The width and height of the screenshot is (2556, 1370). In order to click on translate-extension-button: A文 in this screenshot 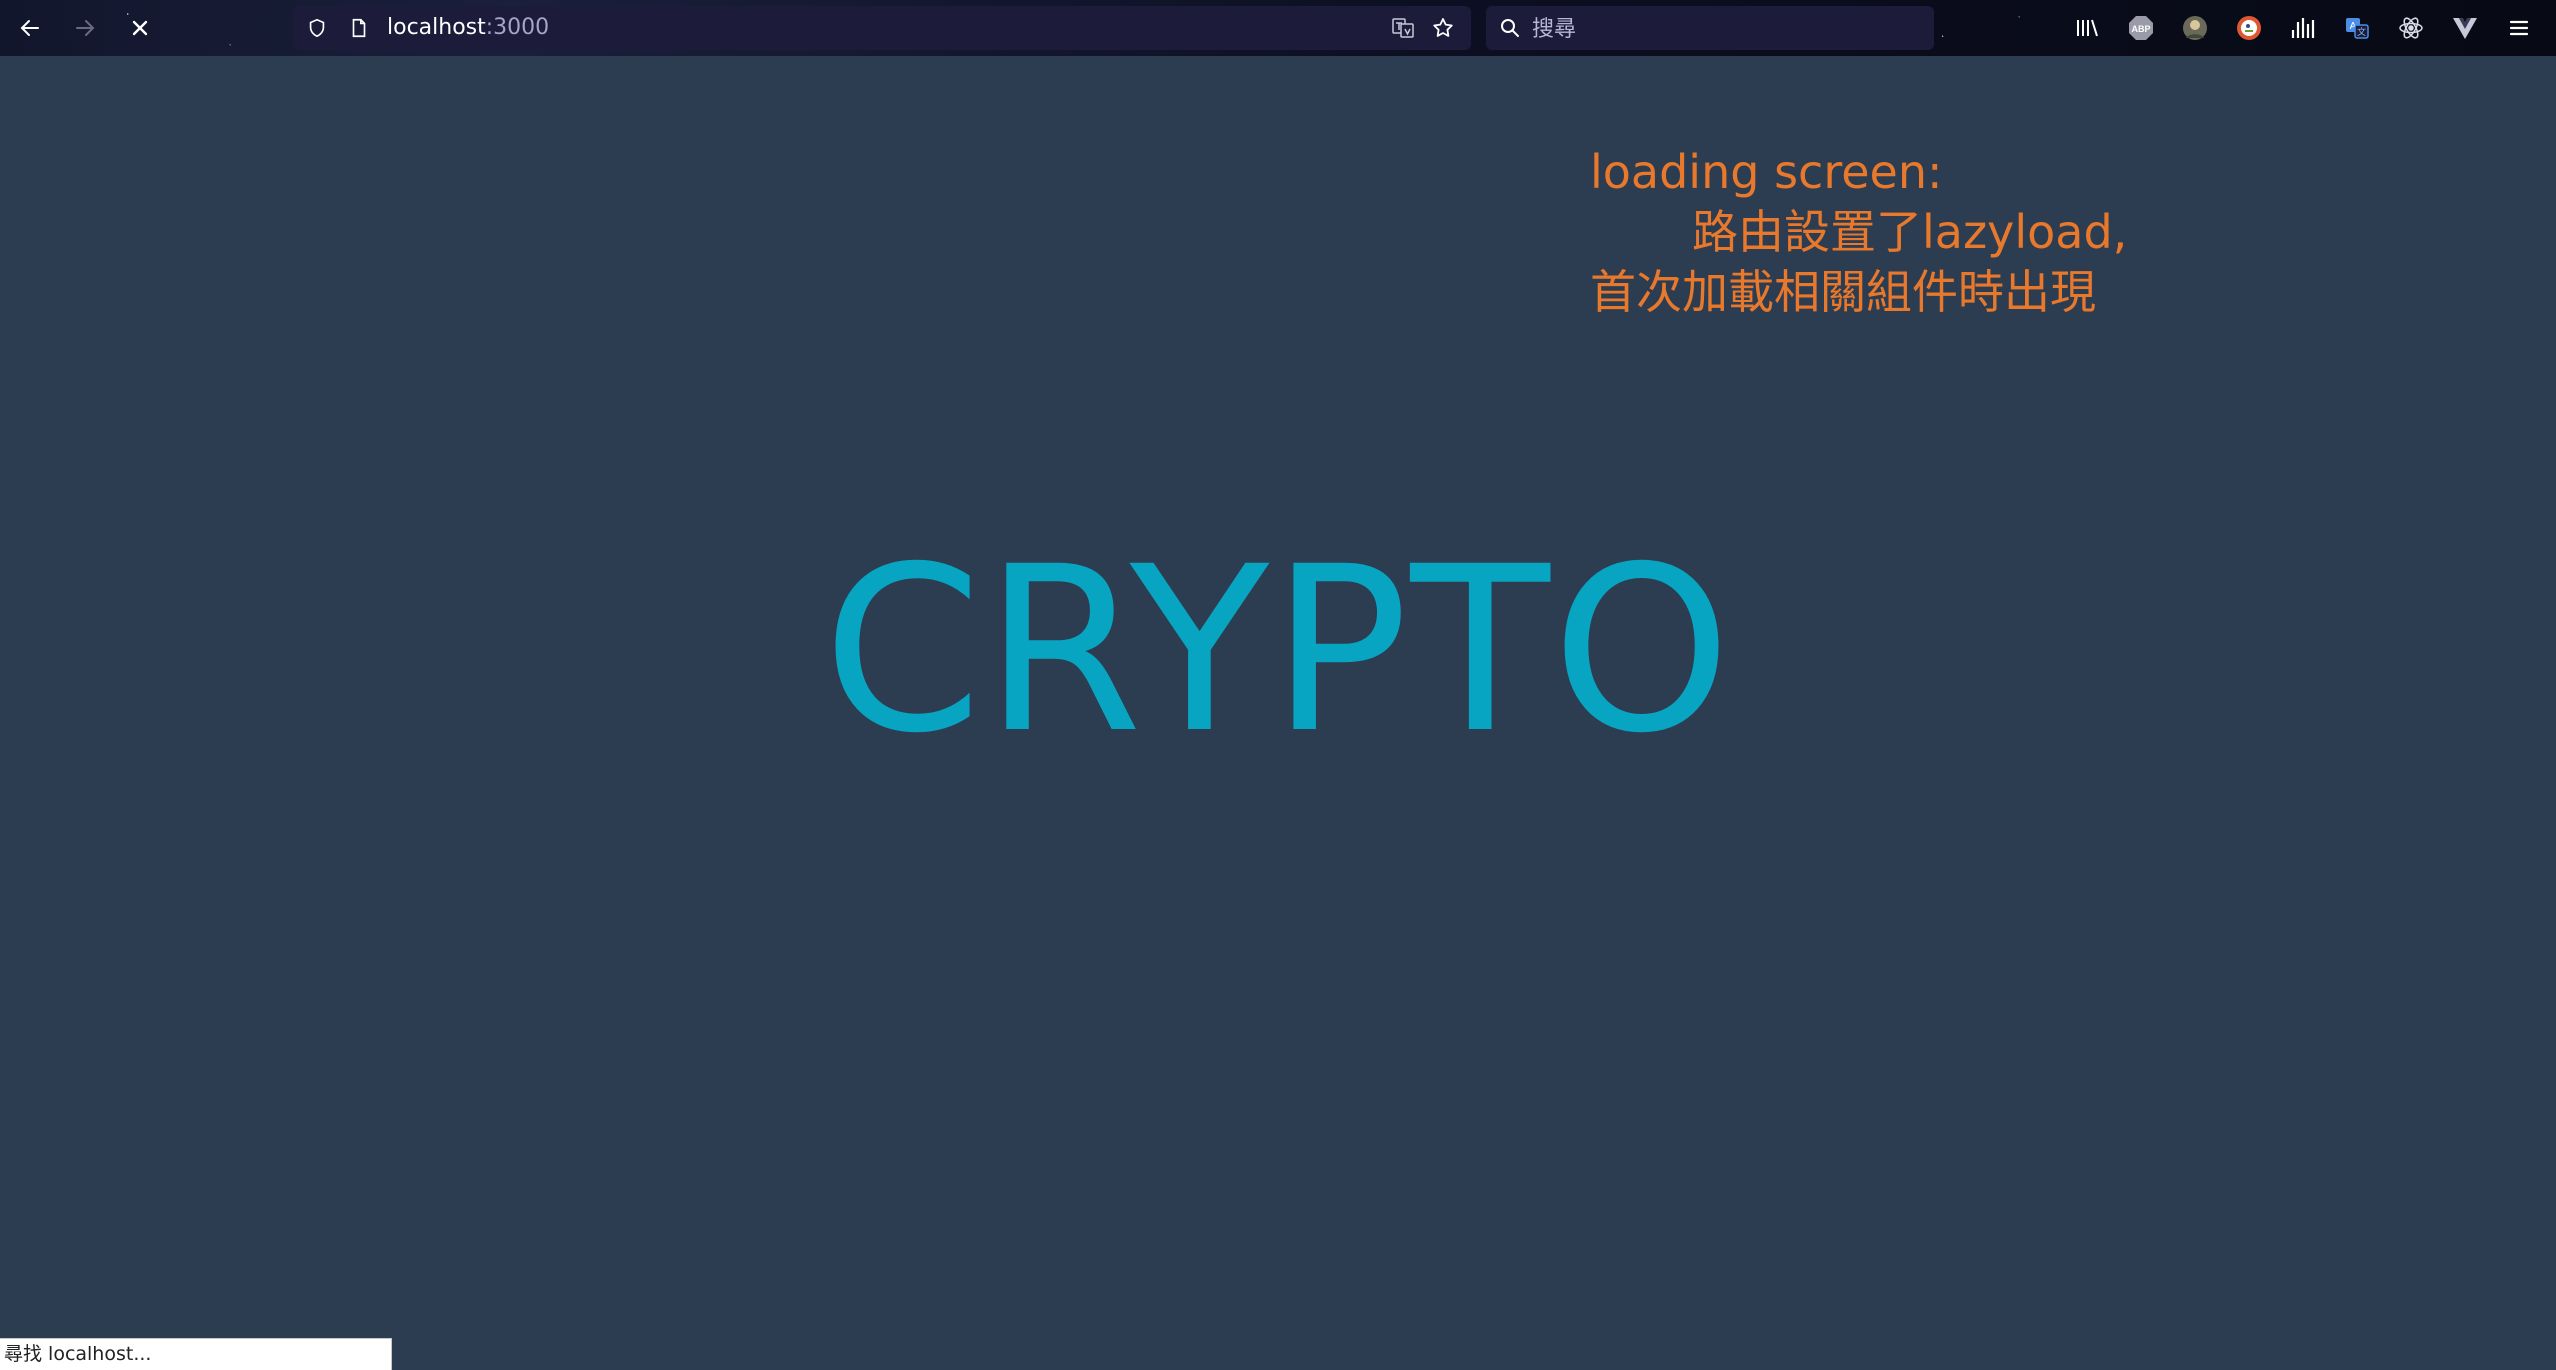, I will do `click(2357, 28)`.